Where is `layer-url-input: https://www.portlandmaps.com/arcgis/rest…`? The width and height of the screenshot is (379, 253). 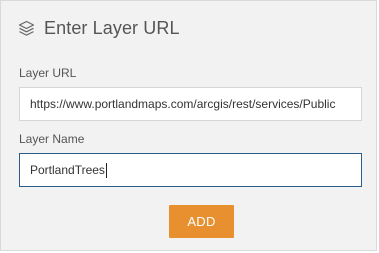 layer-url-input: https://www.portlandmaps.com/arcgis/rest… is located at coordinates (190, 104).